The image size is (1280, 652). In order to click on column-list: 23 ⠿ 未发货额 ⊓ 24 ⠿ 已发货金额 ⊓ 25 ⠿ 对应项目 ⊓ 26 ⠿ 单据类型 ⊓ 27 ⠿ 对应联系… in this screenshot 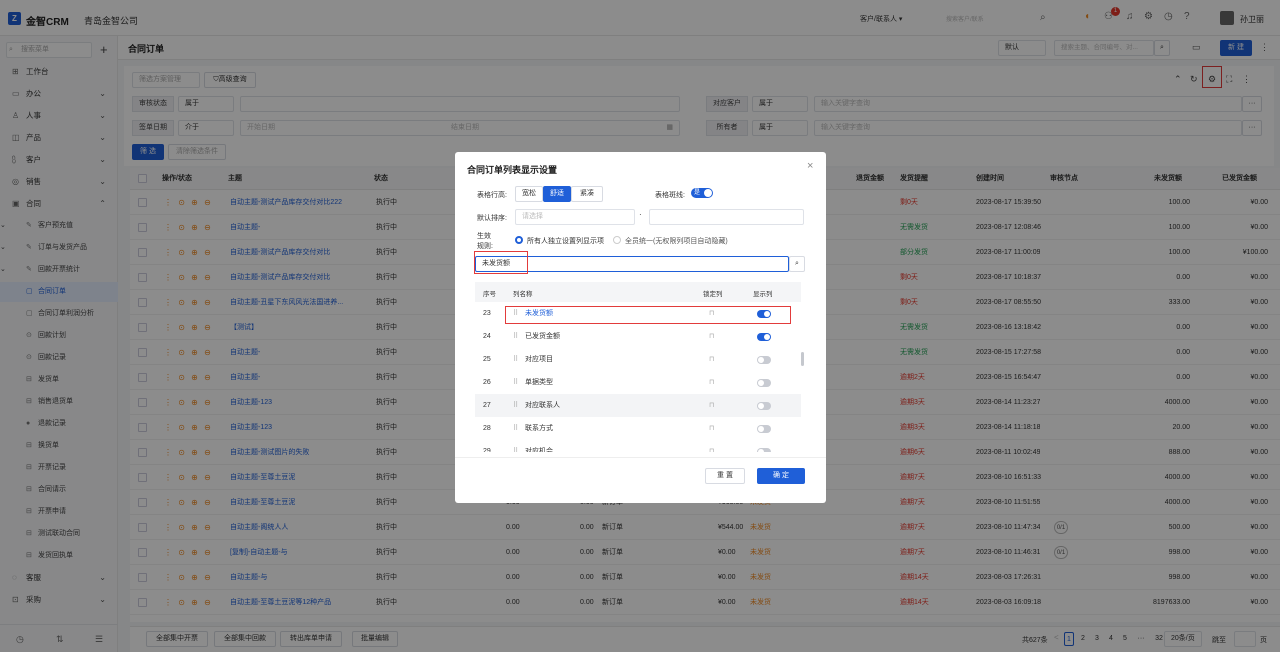, I will do `click(640, 377)`.